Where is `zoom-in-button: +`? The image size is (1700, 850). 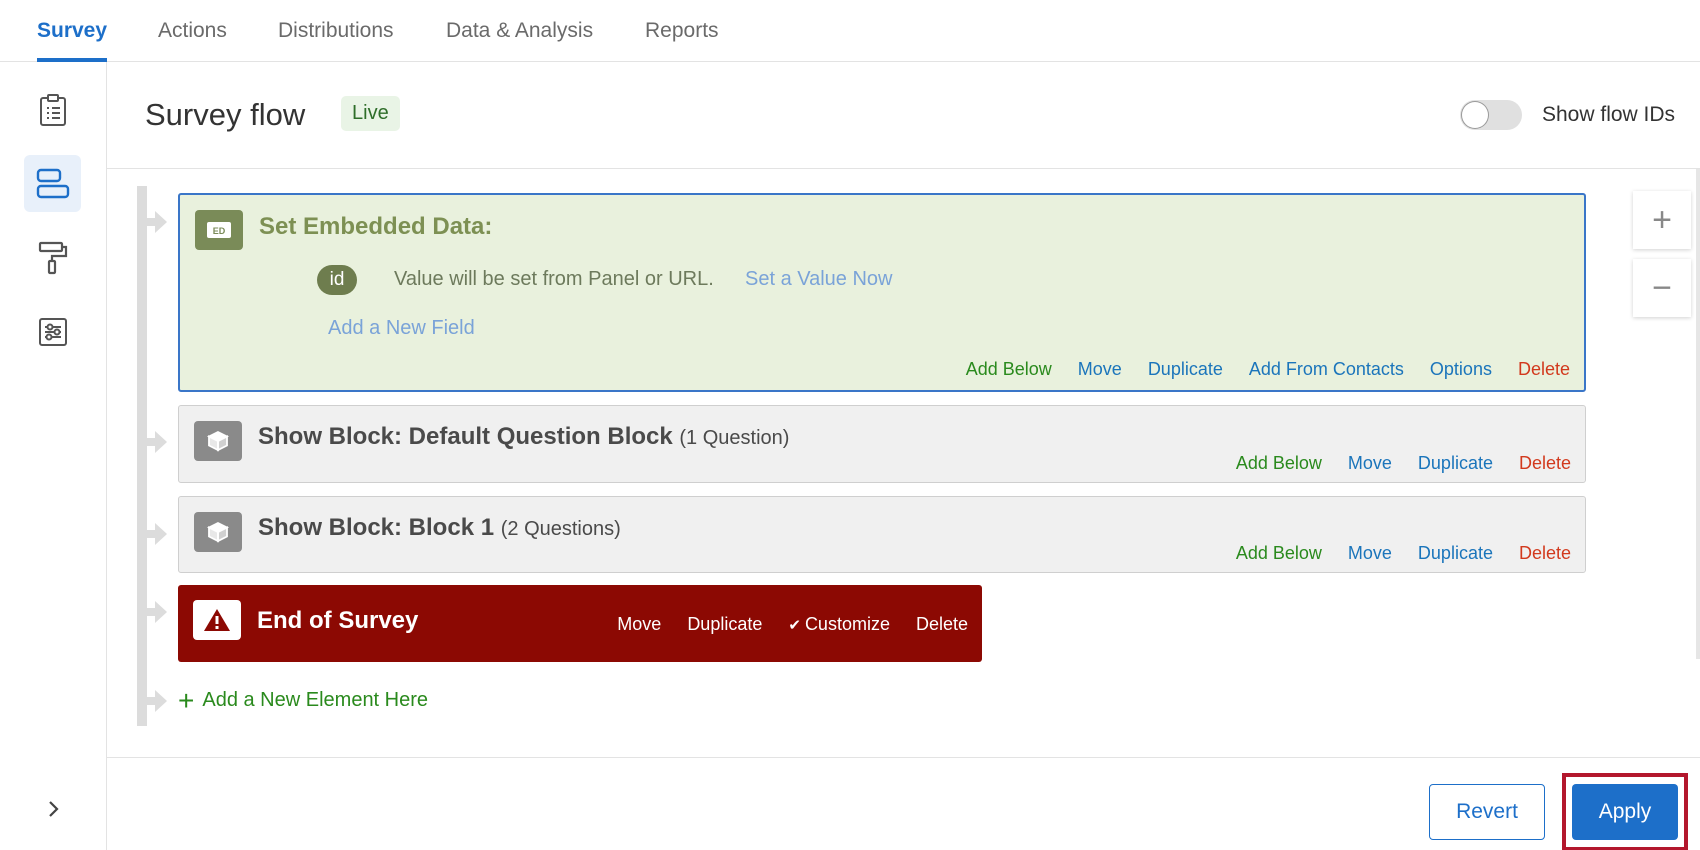 zoom-in-button: + is located at coordinates (1662, 220).